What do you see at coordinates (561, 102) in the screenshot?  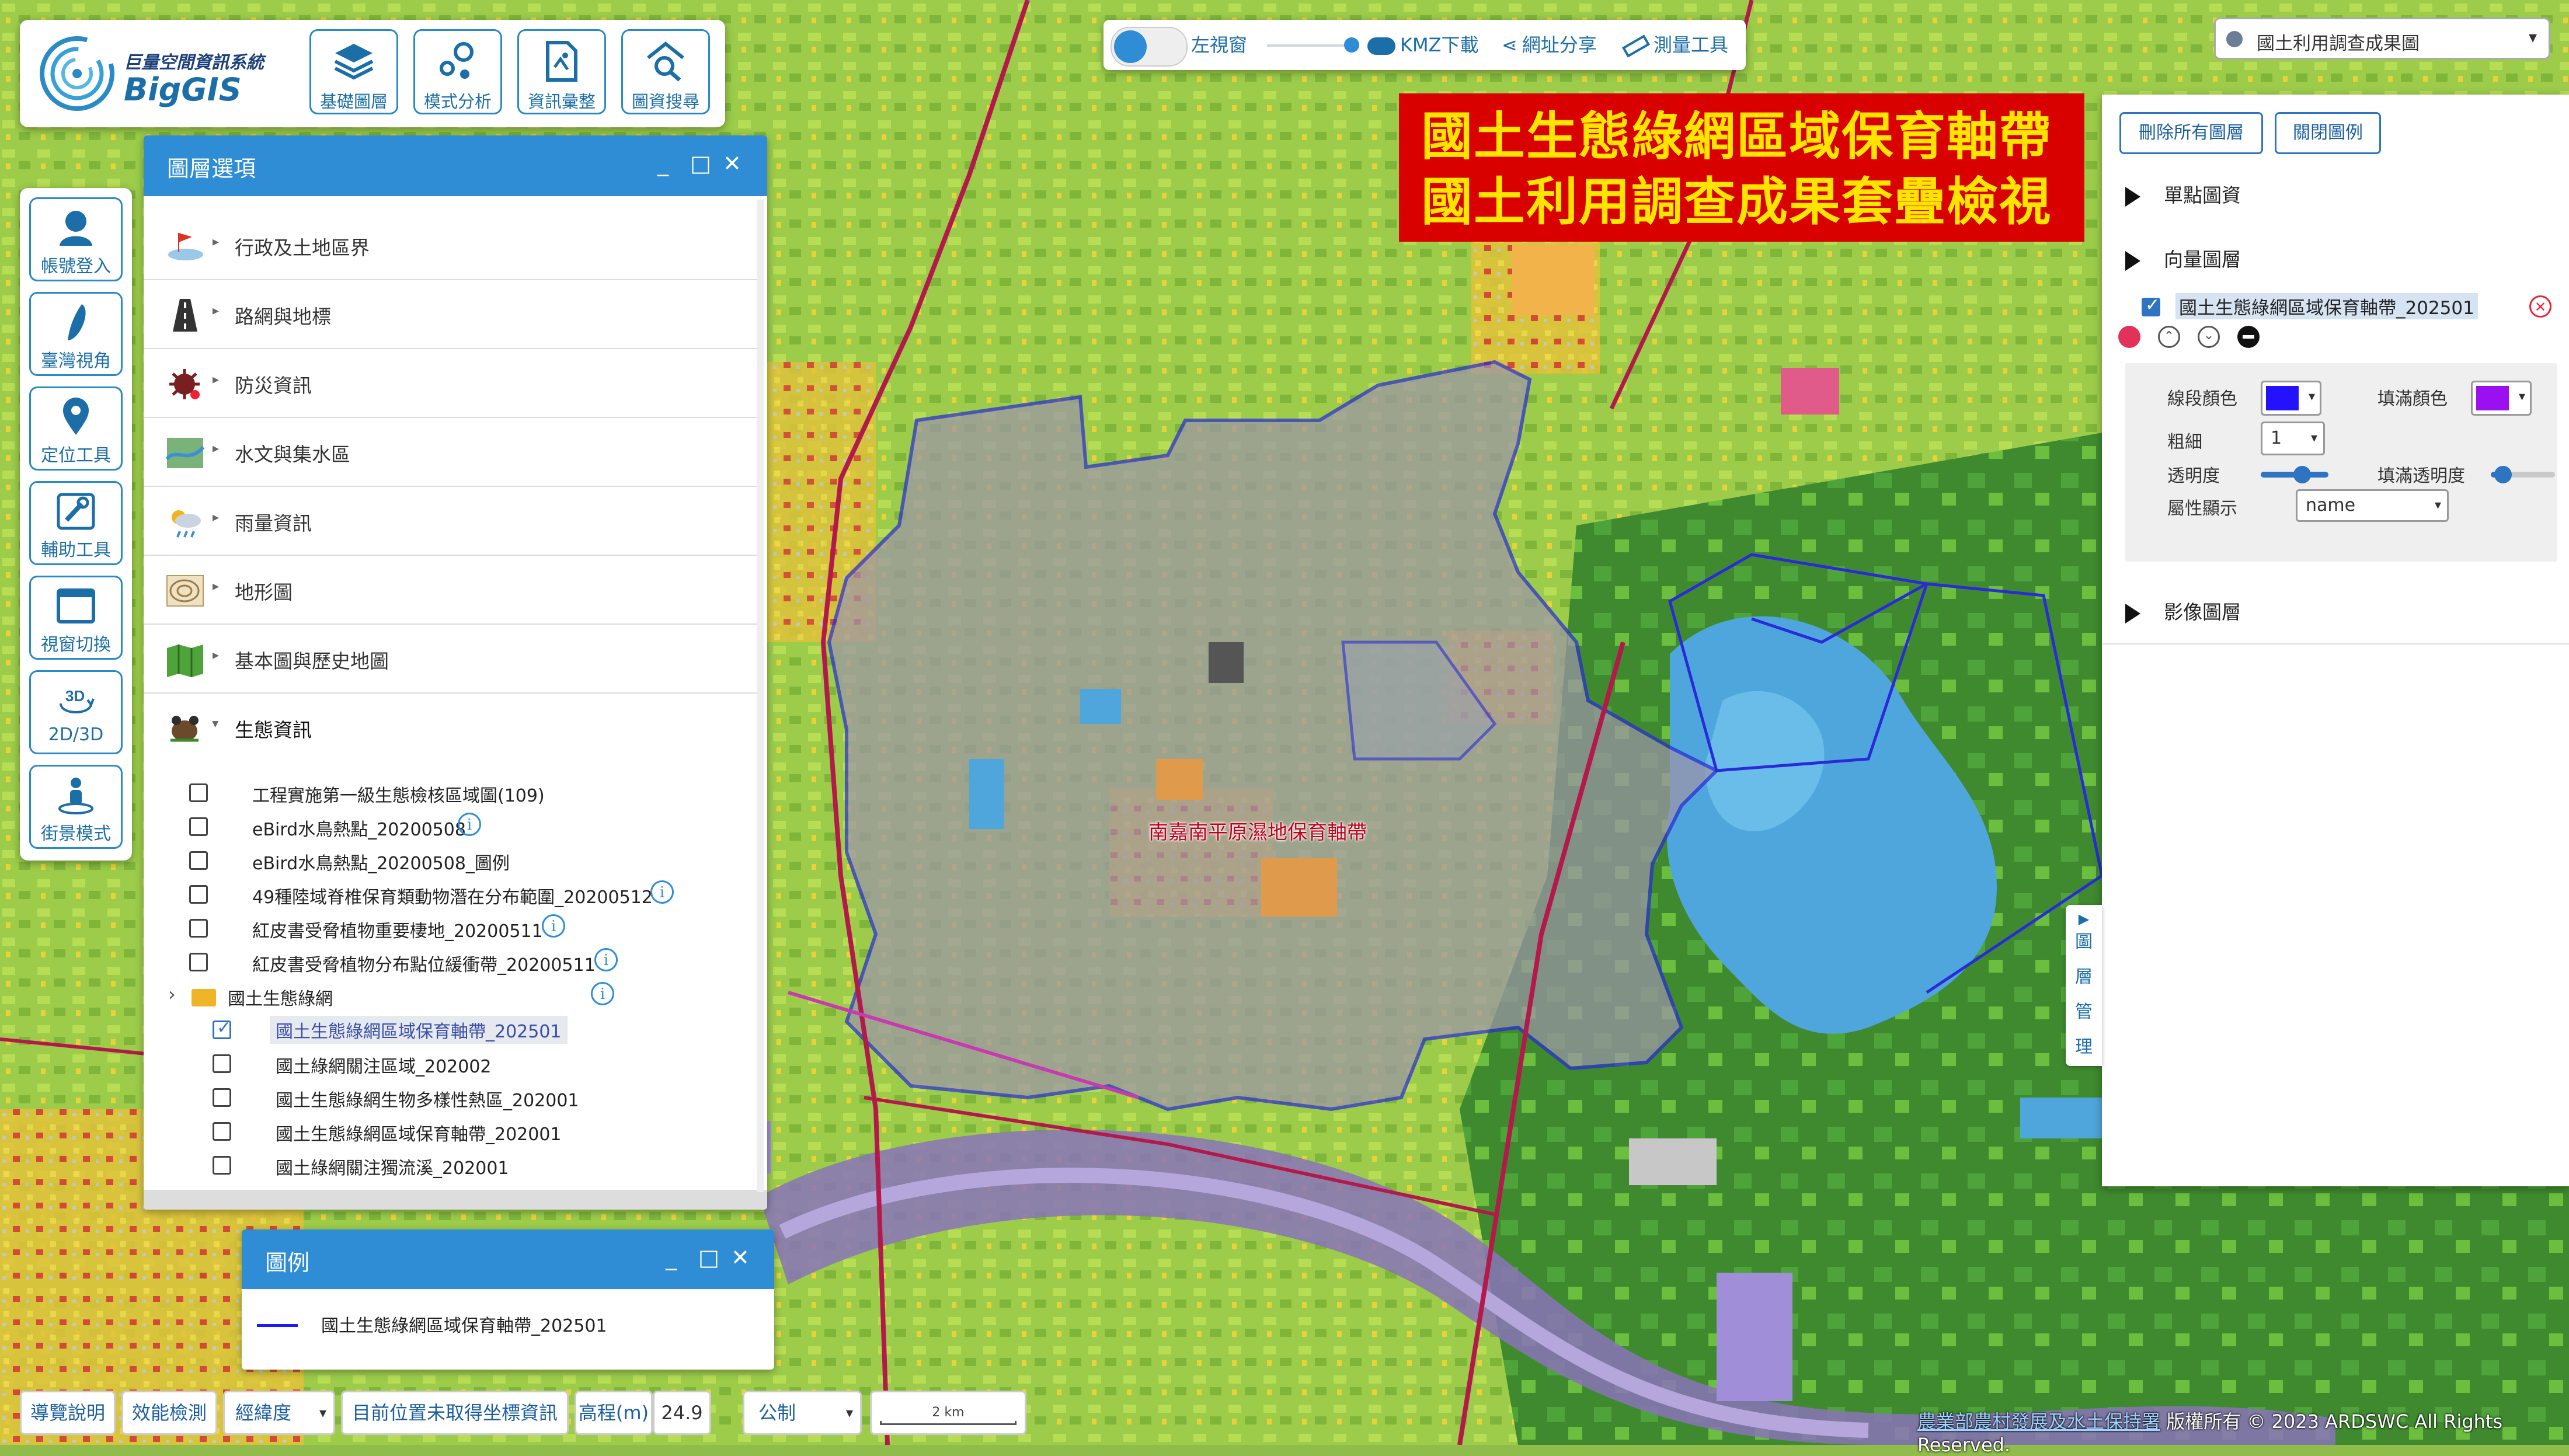 I see `info-summary-label: 資訊彙整` at bounding box center [561, 102].